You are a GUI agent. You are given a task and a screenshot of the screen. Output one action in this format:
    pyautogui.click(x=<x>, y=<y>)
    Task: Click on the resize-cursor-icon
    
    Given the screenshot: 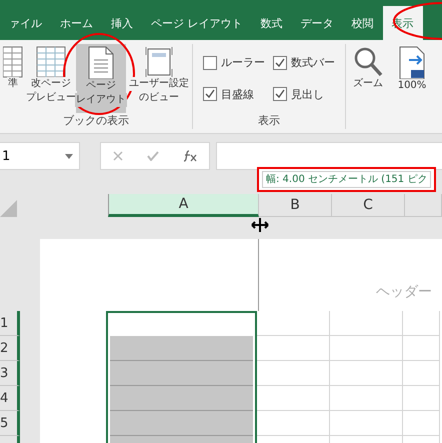 What is the action you would take?
    pyautogui.click(x=260, y=225)
    